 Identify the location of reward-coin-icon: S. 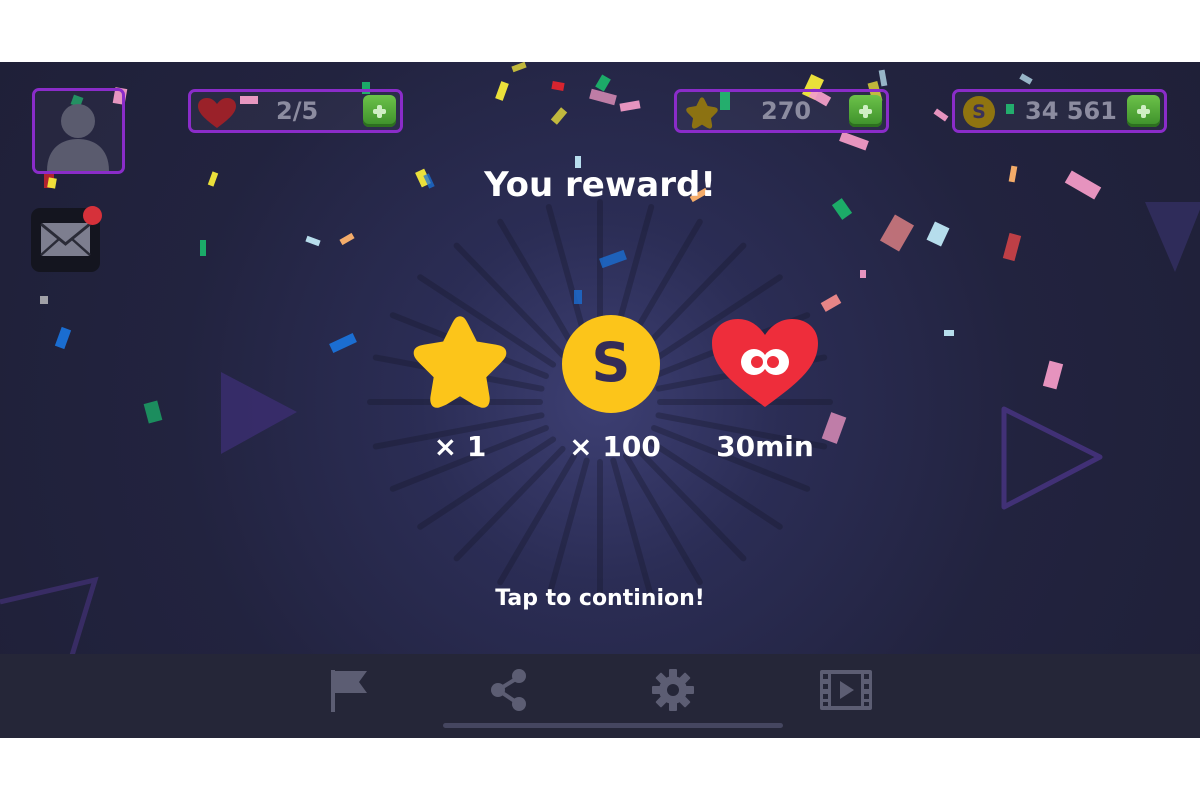
(611, 364).